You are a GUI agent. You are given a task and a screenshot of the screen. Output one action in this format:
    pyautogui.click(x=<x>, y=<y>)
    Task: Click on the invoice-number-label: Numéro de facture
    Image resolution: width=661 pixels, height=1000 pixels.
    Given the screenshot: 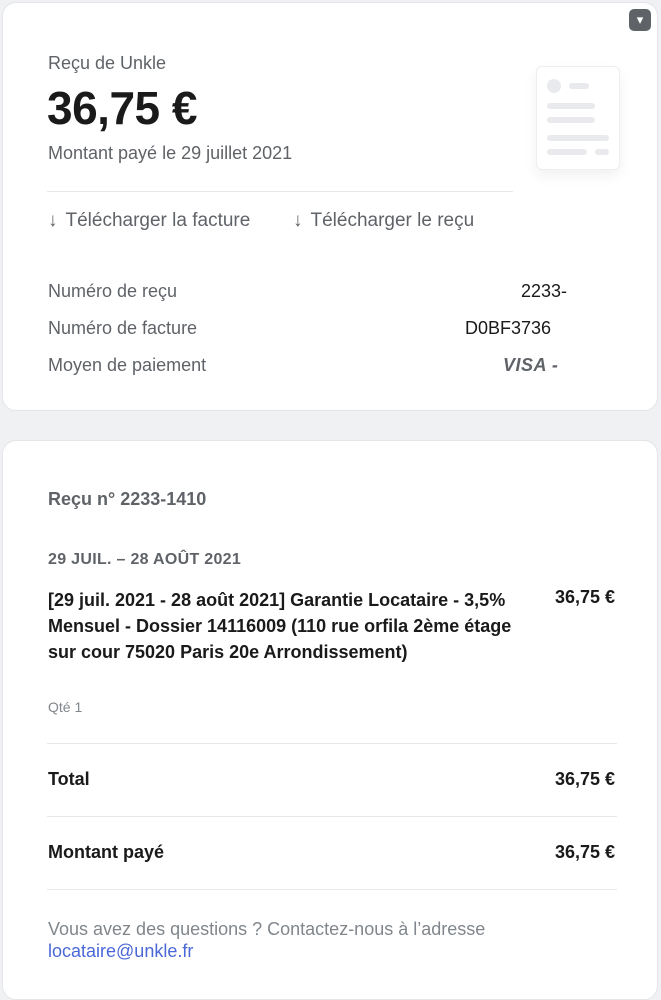 What is the action you would take?
    pyautogui.click(x=123, y=328)
    